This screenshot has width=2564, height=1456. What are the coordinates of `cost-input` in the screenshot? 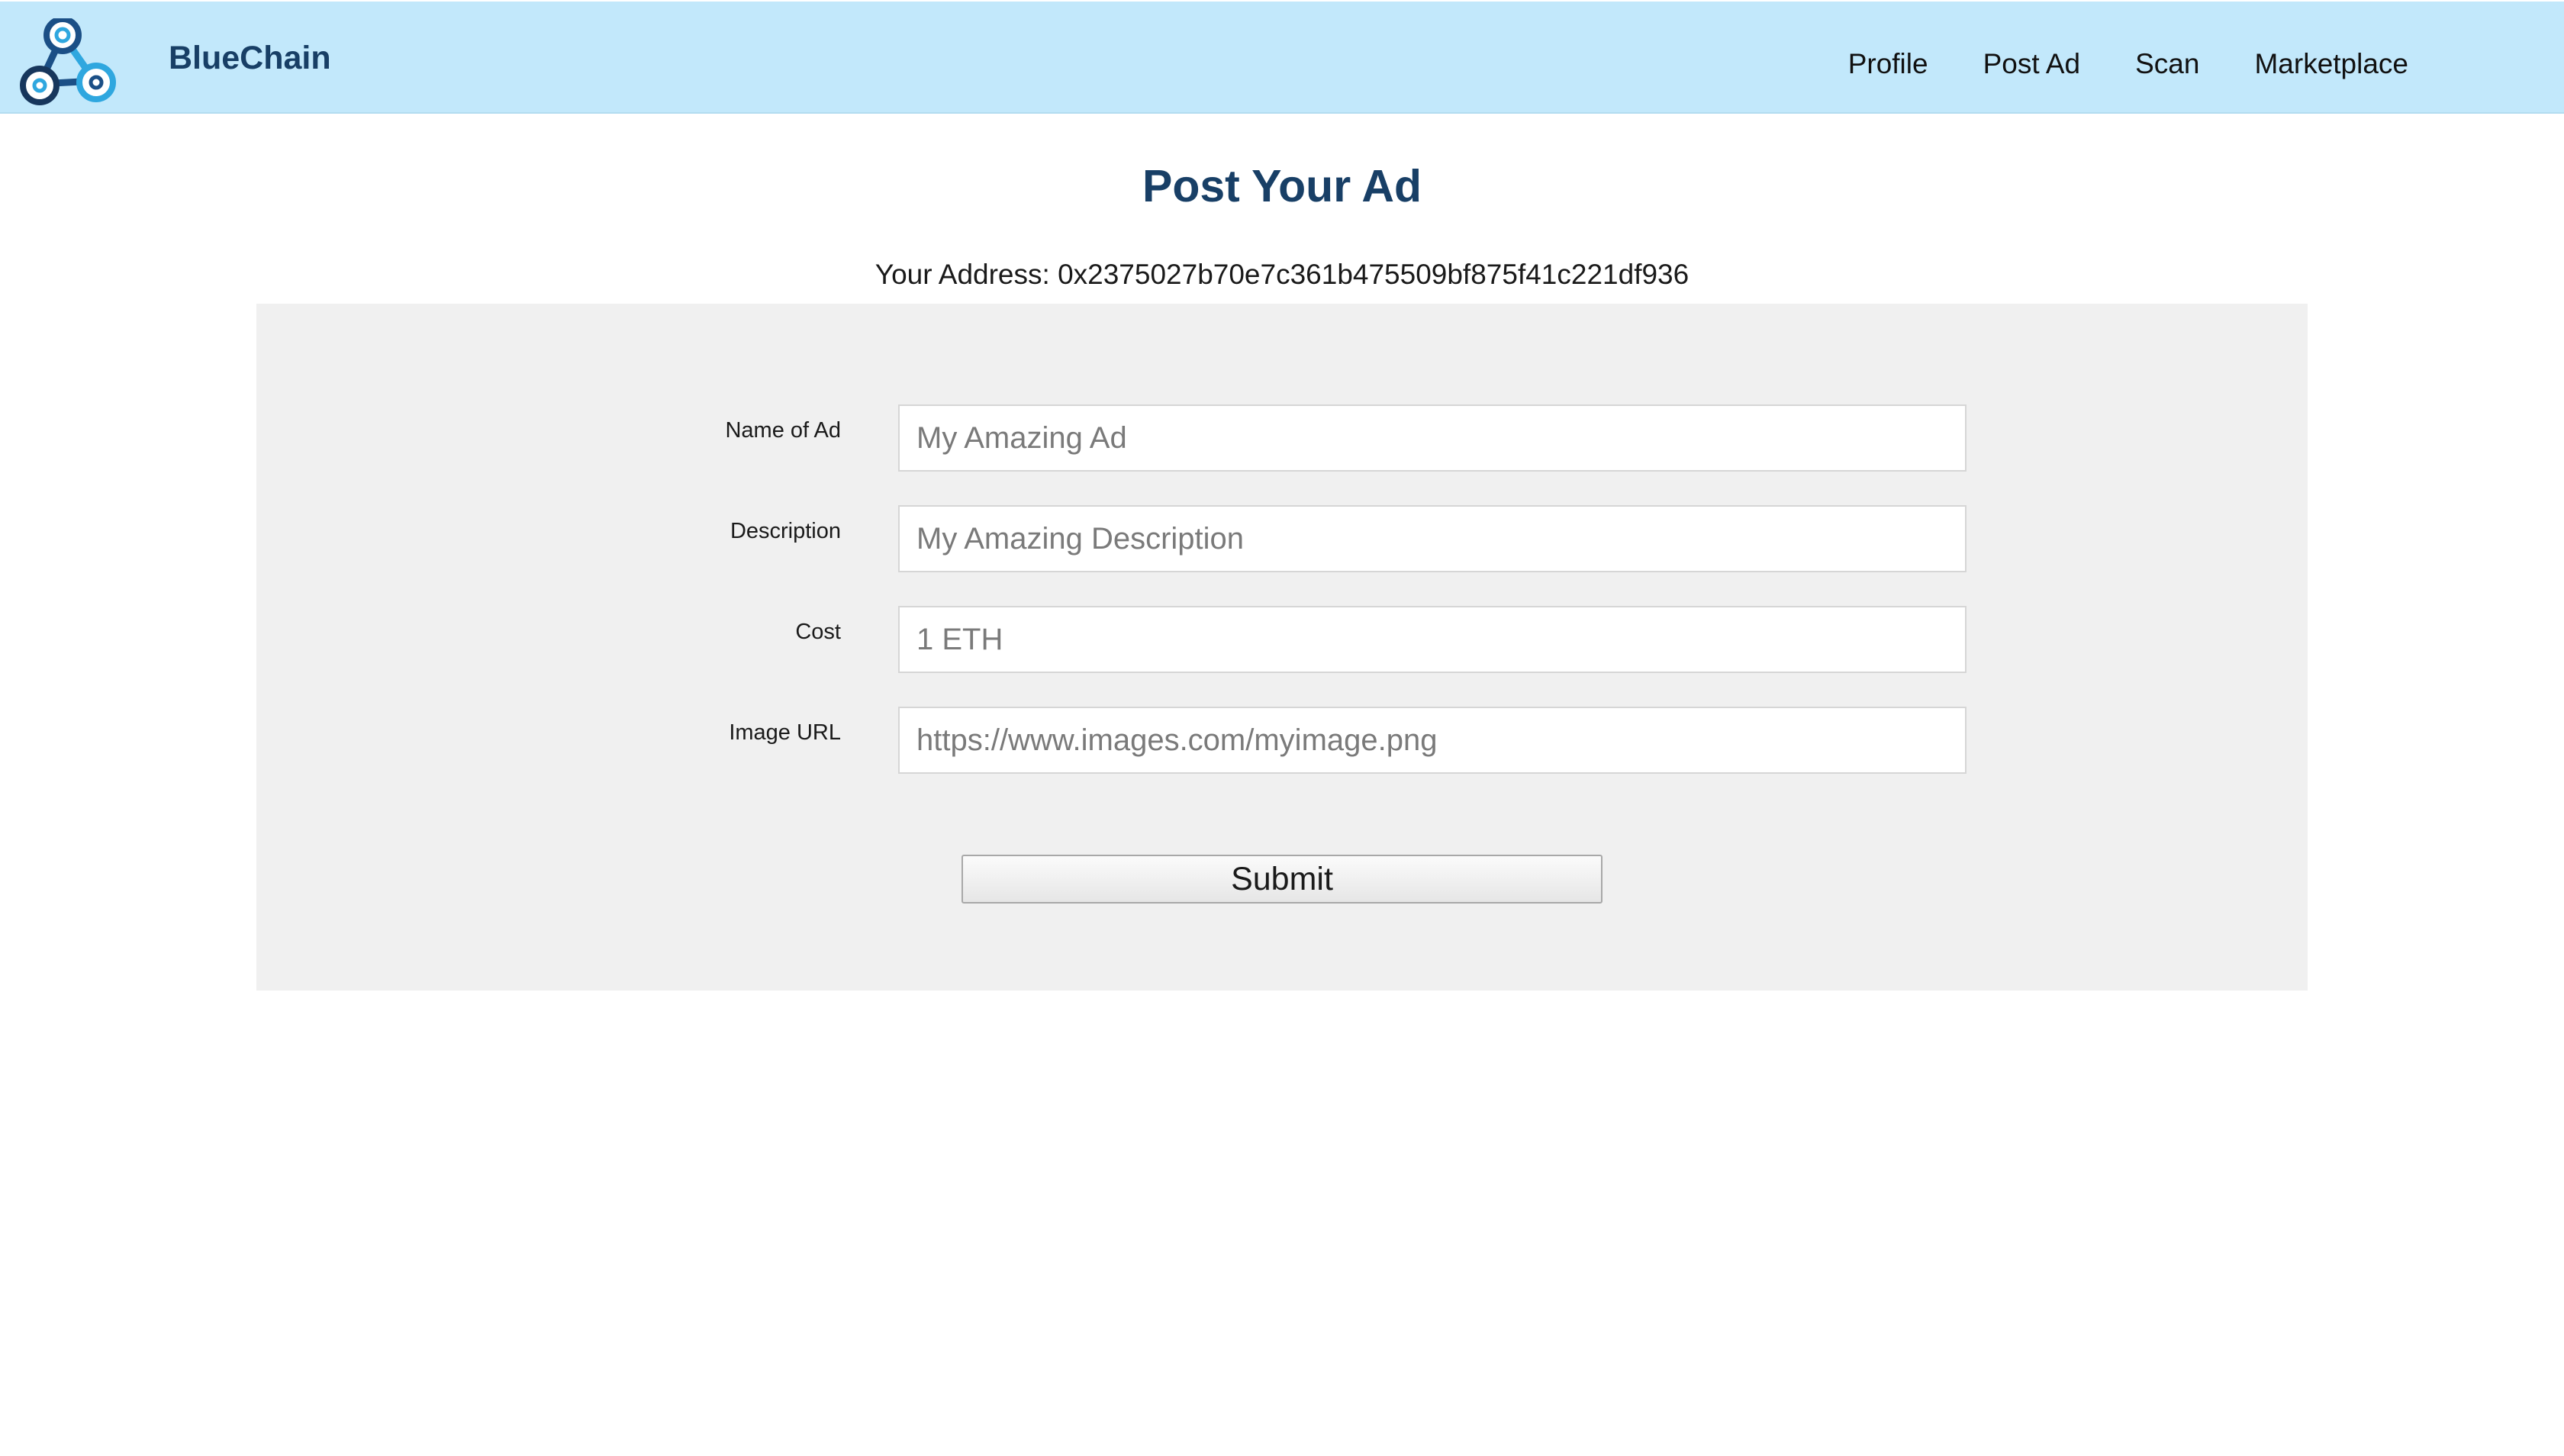 It's located at (1432, 639).